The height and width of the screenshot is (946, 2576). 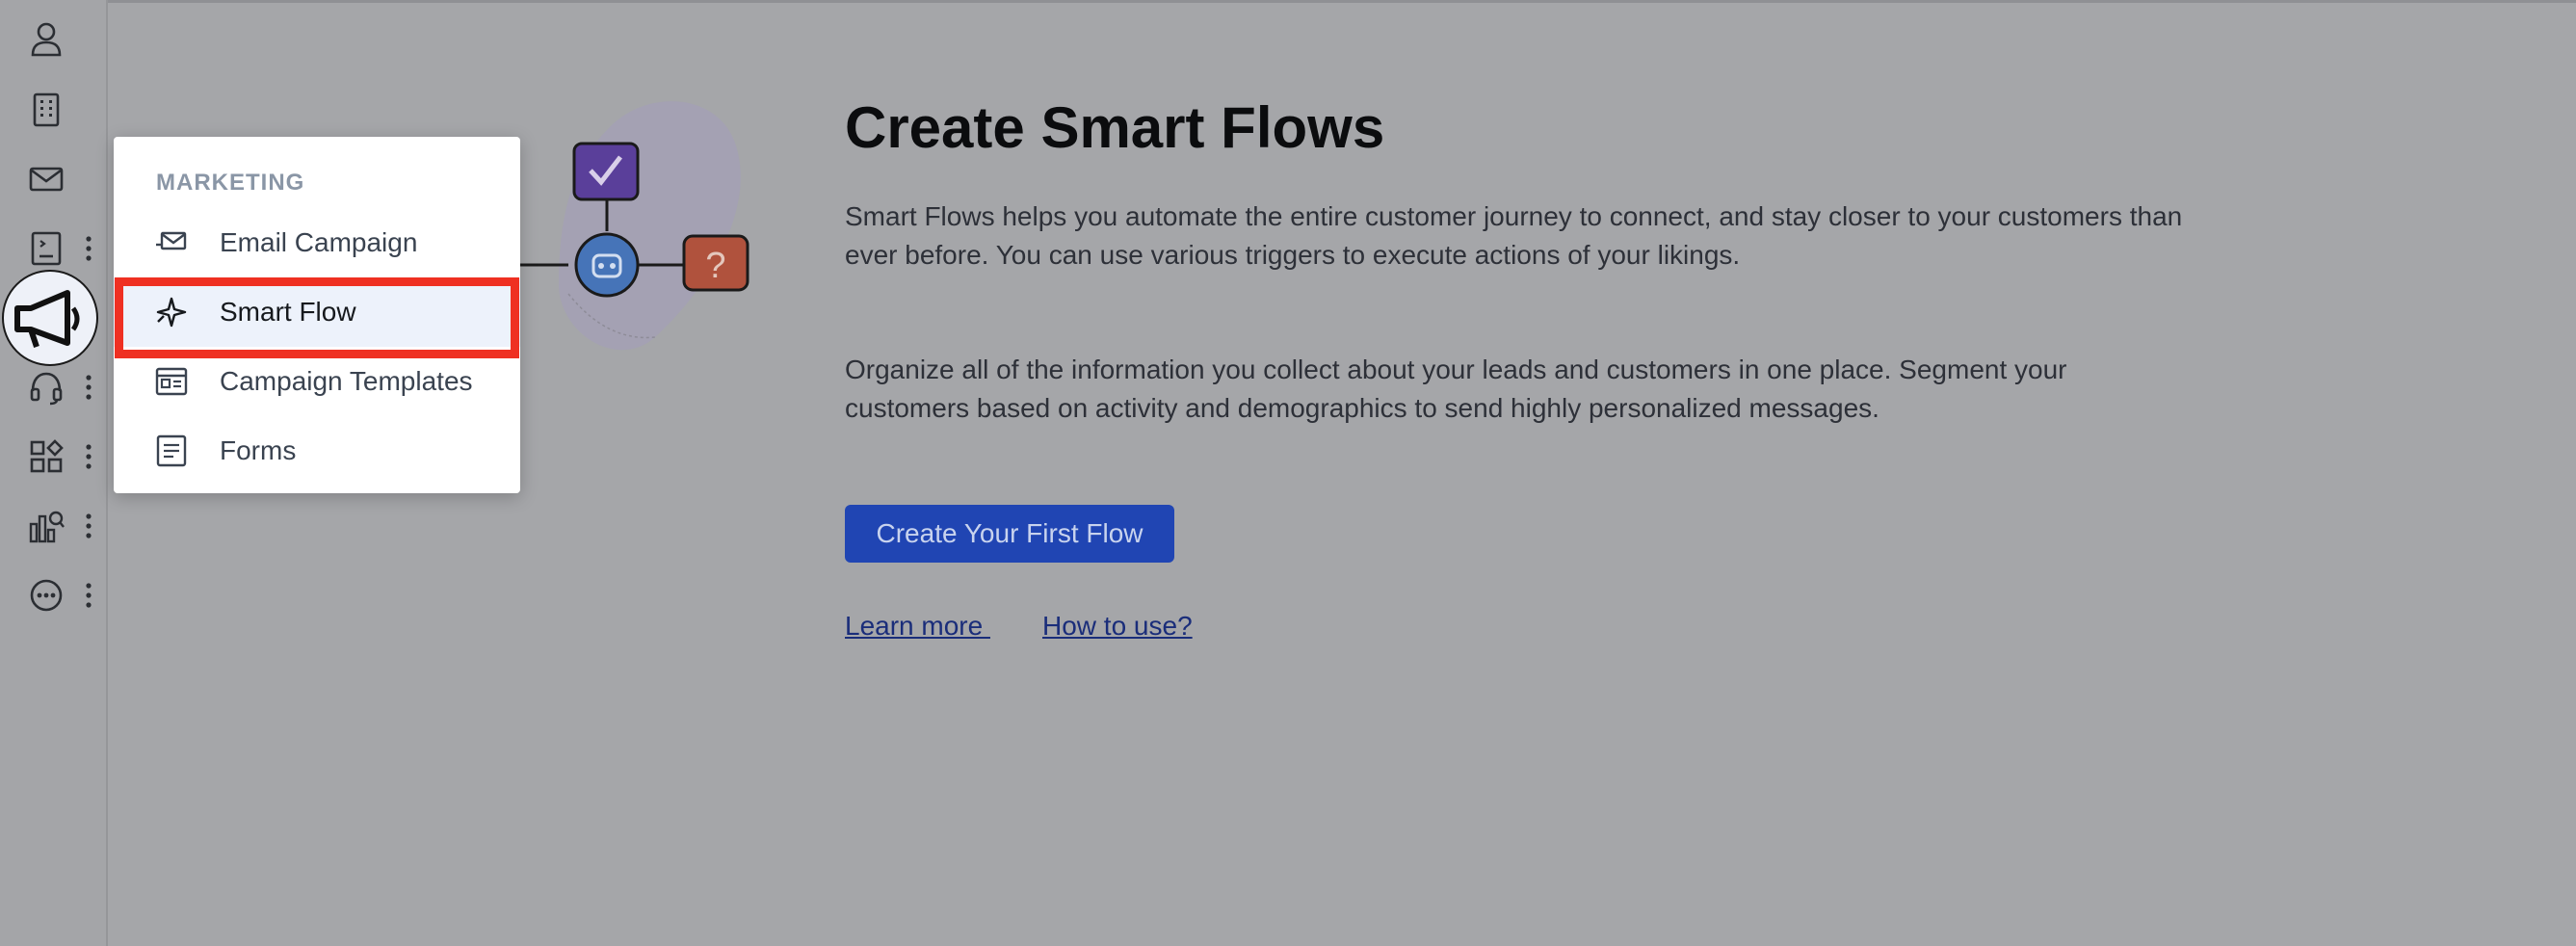 I want to click on more-icon, so click(x=46, y=595).